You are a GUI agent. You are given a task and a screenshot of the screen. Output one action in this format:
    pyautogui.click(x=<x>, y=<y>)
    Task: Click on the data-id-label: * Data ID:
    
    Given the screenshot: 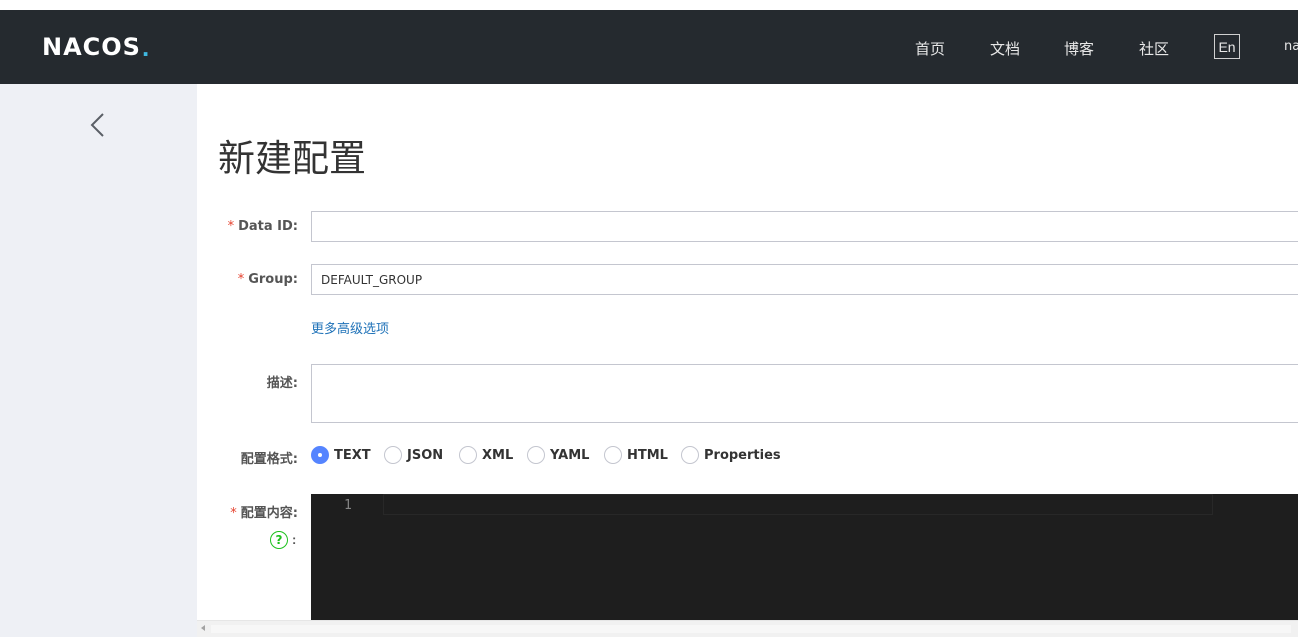 What is the action you would take?
    pyautogui.click(x=262, y=226)
    